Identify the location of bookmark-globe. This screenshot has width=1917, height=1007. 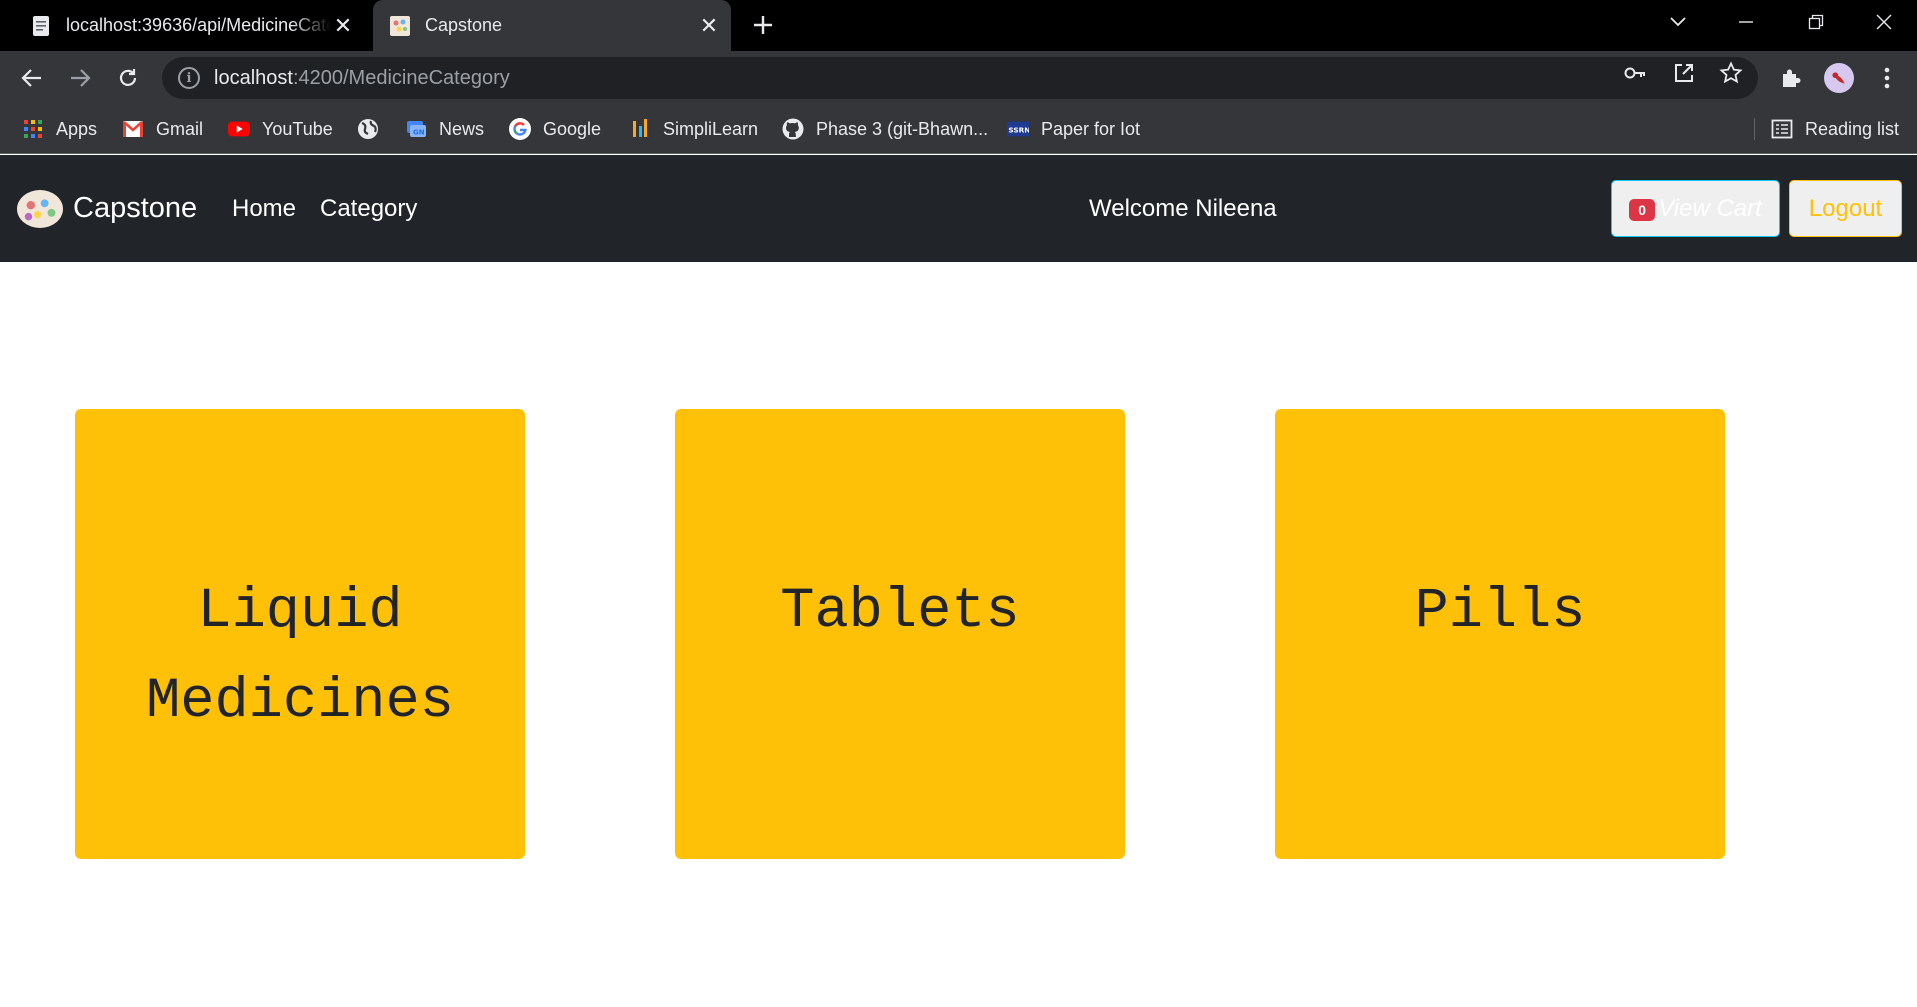
(374, 129).